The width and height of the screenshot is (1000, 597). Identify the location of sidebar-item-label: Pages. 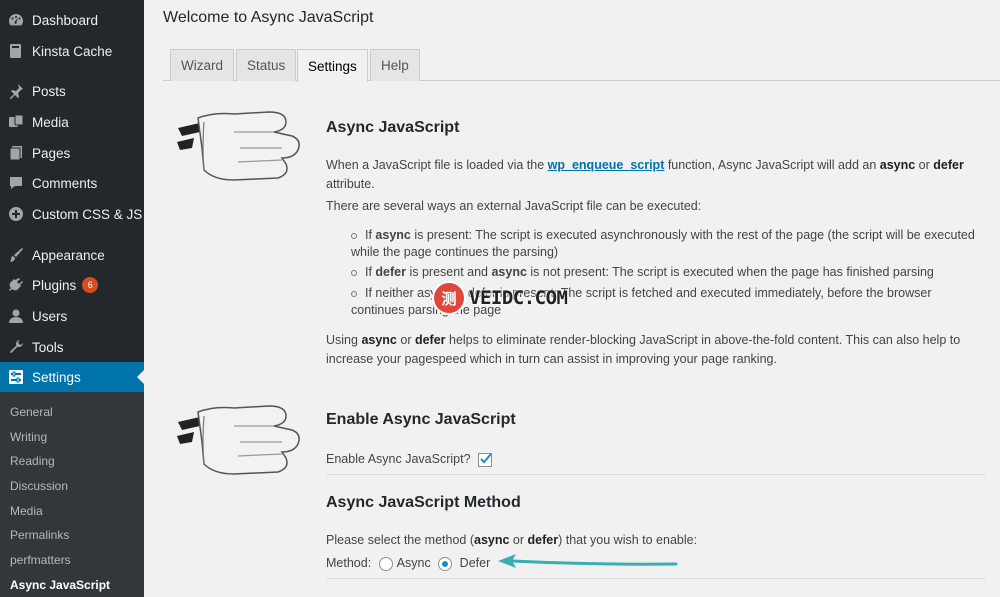
(51, 153).